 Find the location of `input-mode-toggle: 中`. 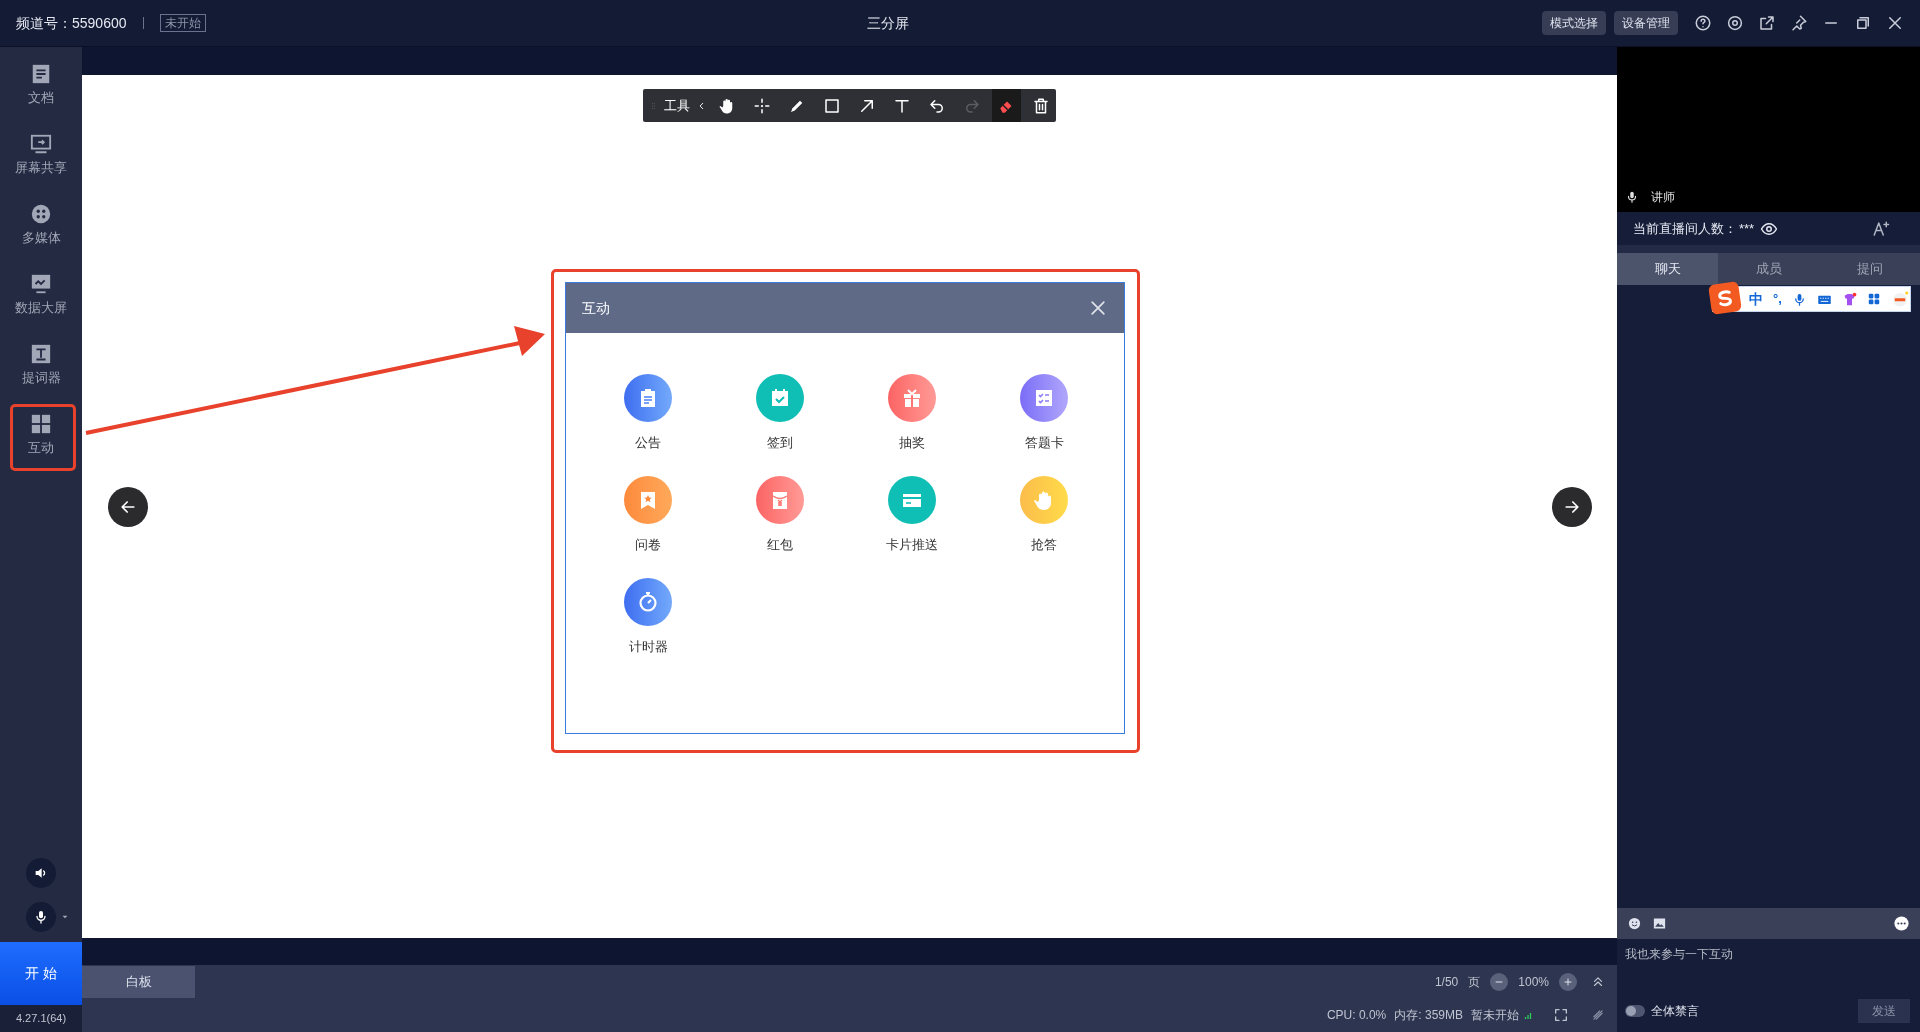

input-mode-toggle: 中 is located at coordinates (1756, 299).